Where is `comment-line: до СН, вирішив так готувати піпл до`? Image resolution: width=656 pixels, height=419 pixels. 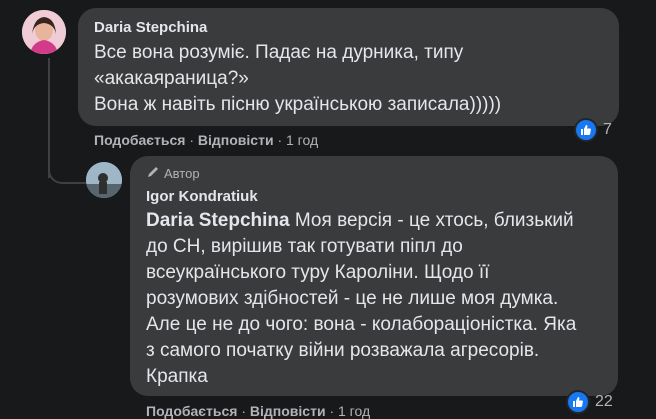
comment-line: до СН, вирішив так готувати піпл до is located at coordinates (304, 246).